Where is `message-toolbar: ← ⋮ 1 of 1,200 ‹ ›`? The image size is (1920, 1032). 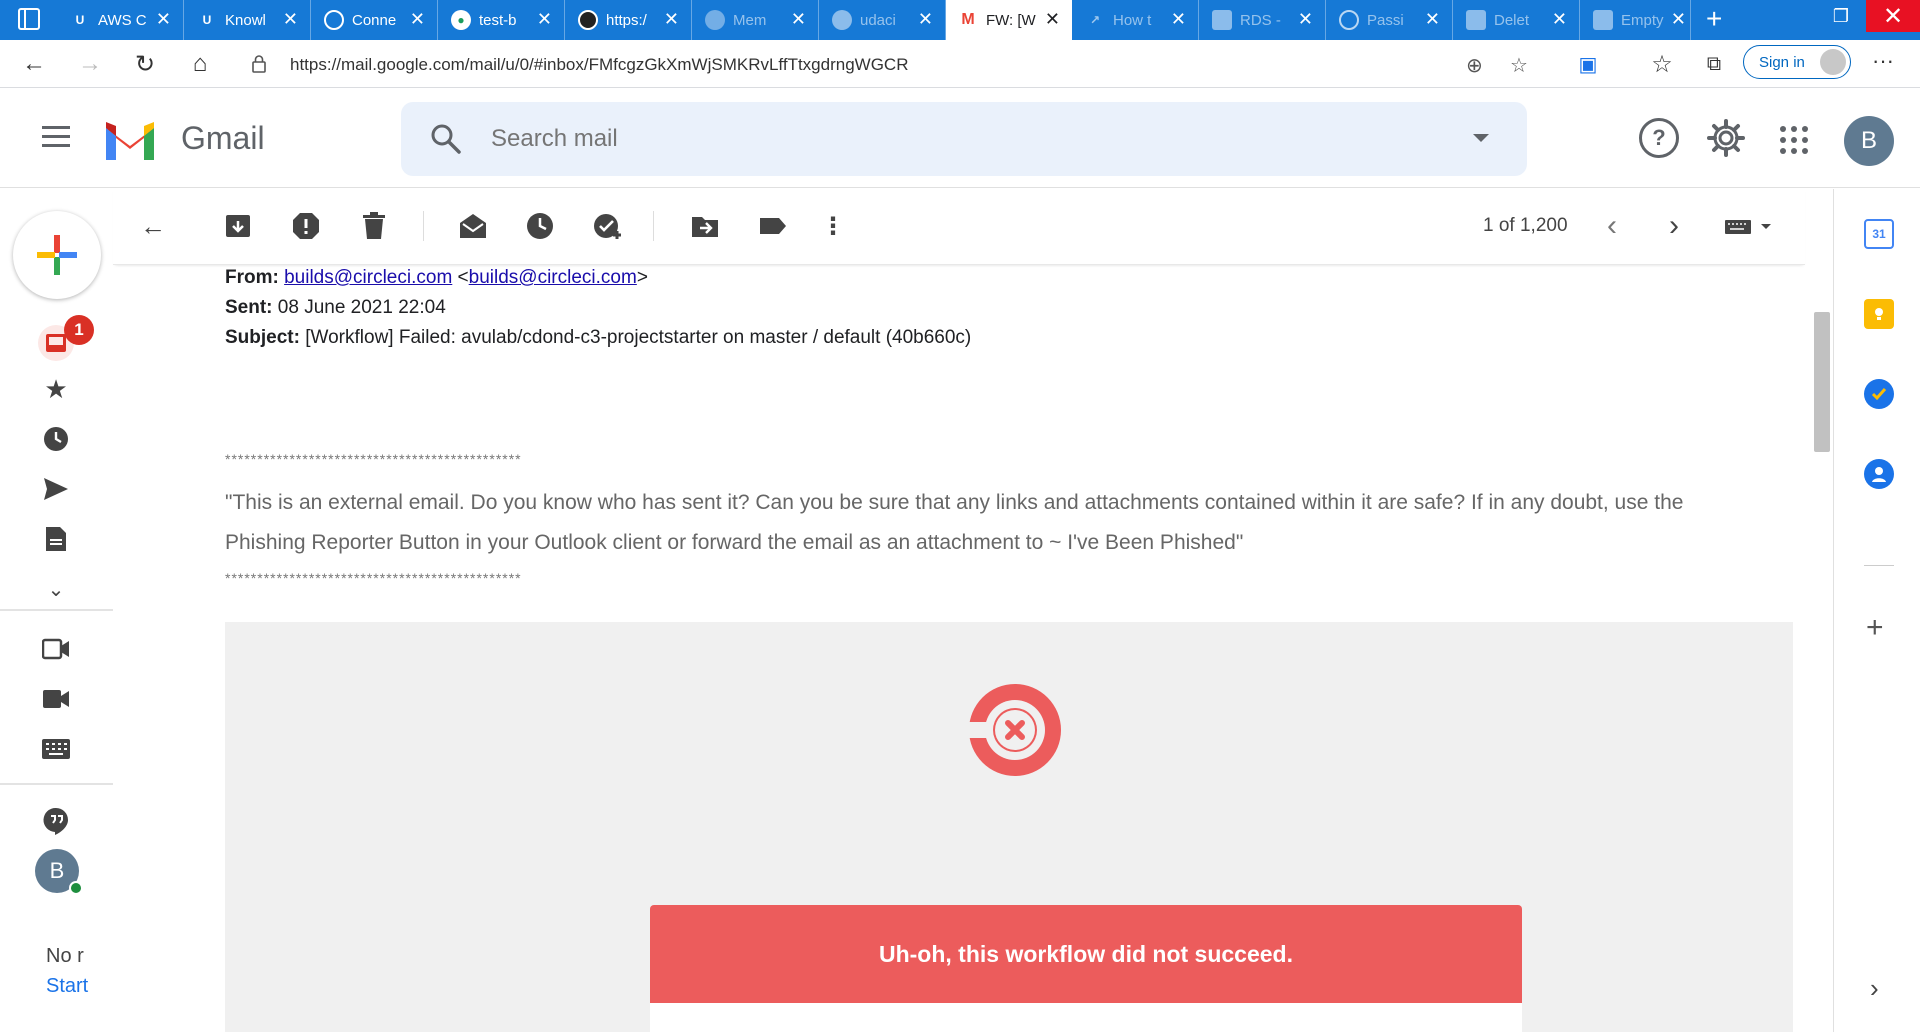
message-toolbar: ← ⋮ 1 of 1,200 ‹ › is located at coordinates (959, 227).